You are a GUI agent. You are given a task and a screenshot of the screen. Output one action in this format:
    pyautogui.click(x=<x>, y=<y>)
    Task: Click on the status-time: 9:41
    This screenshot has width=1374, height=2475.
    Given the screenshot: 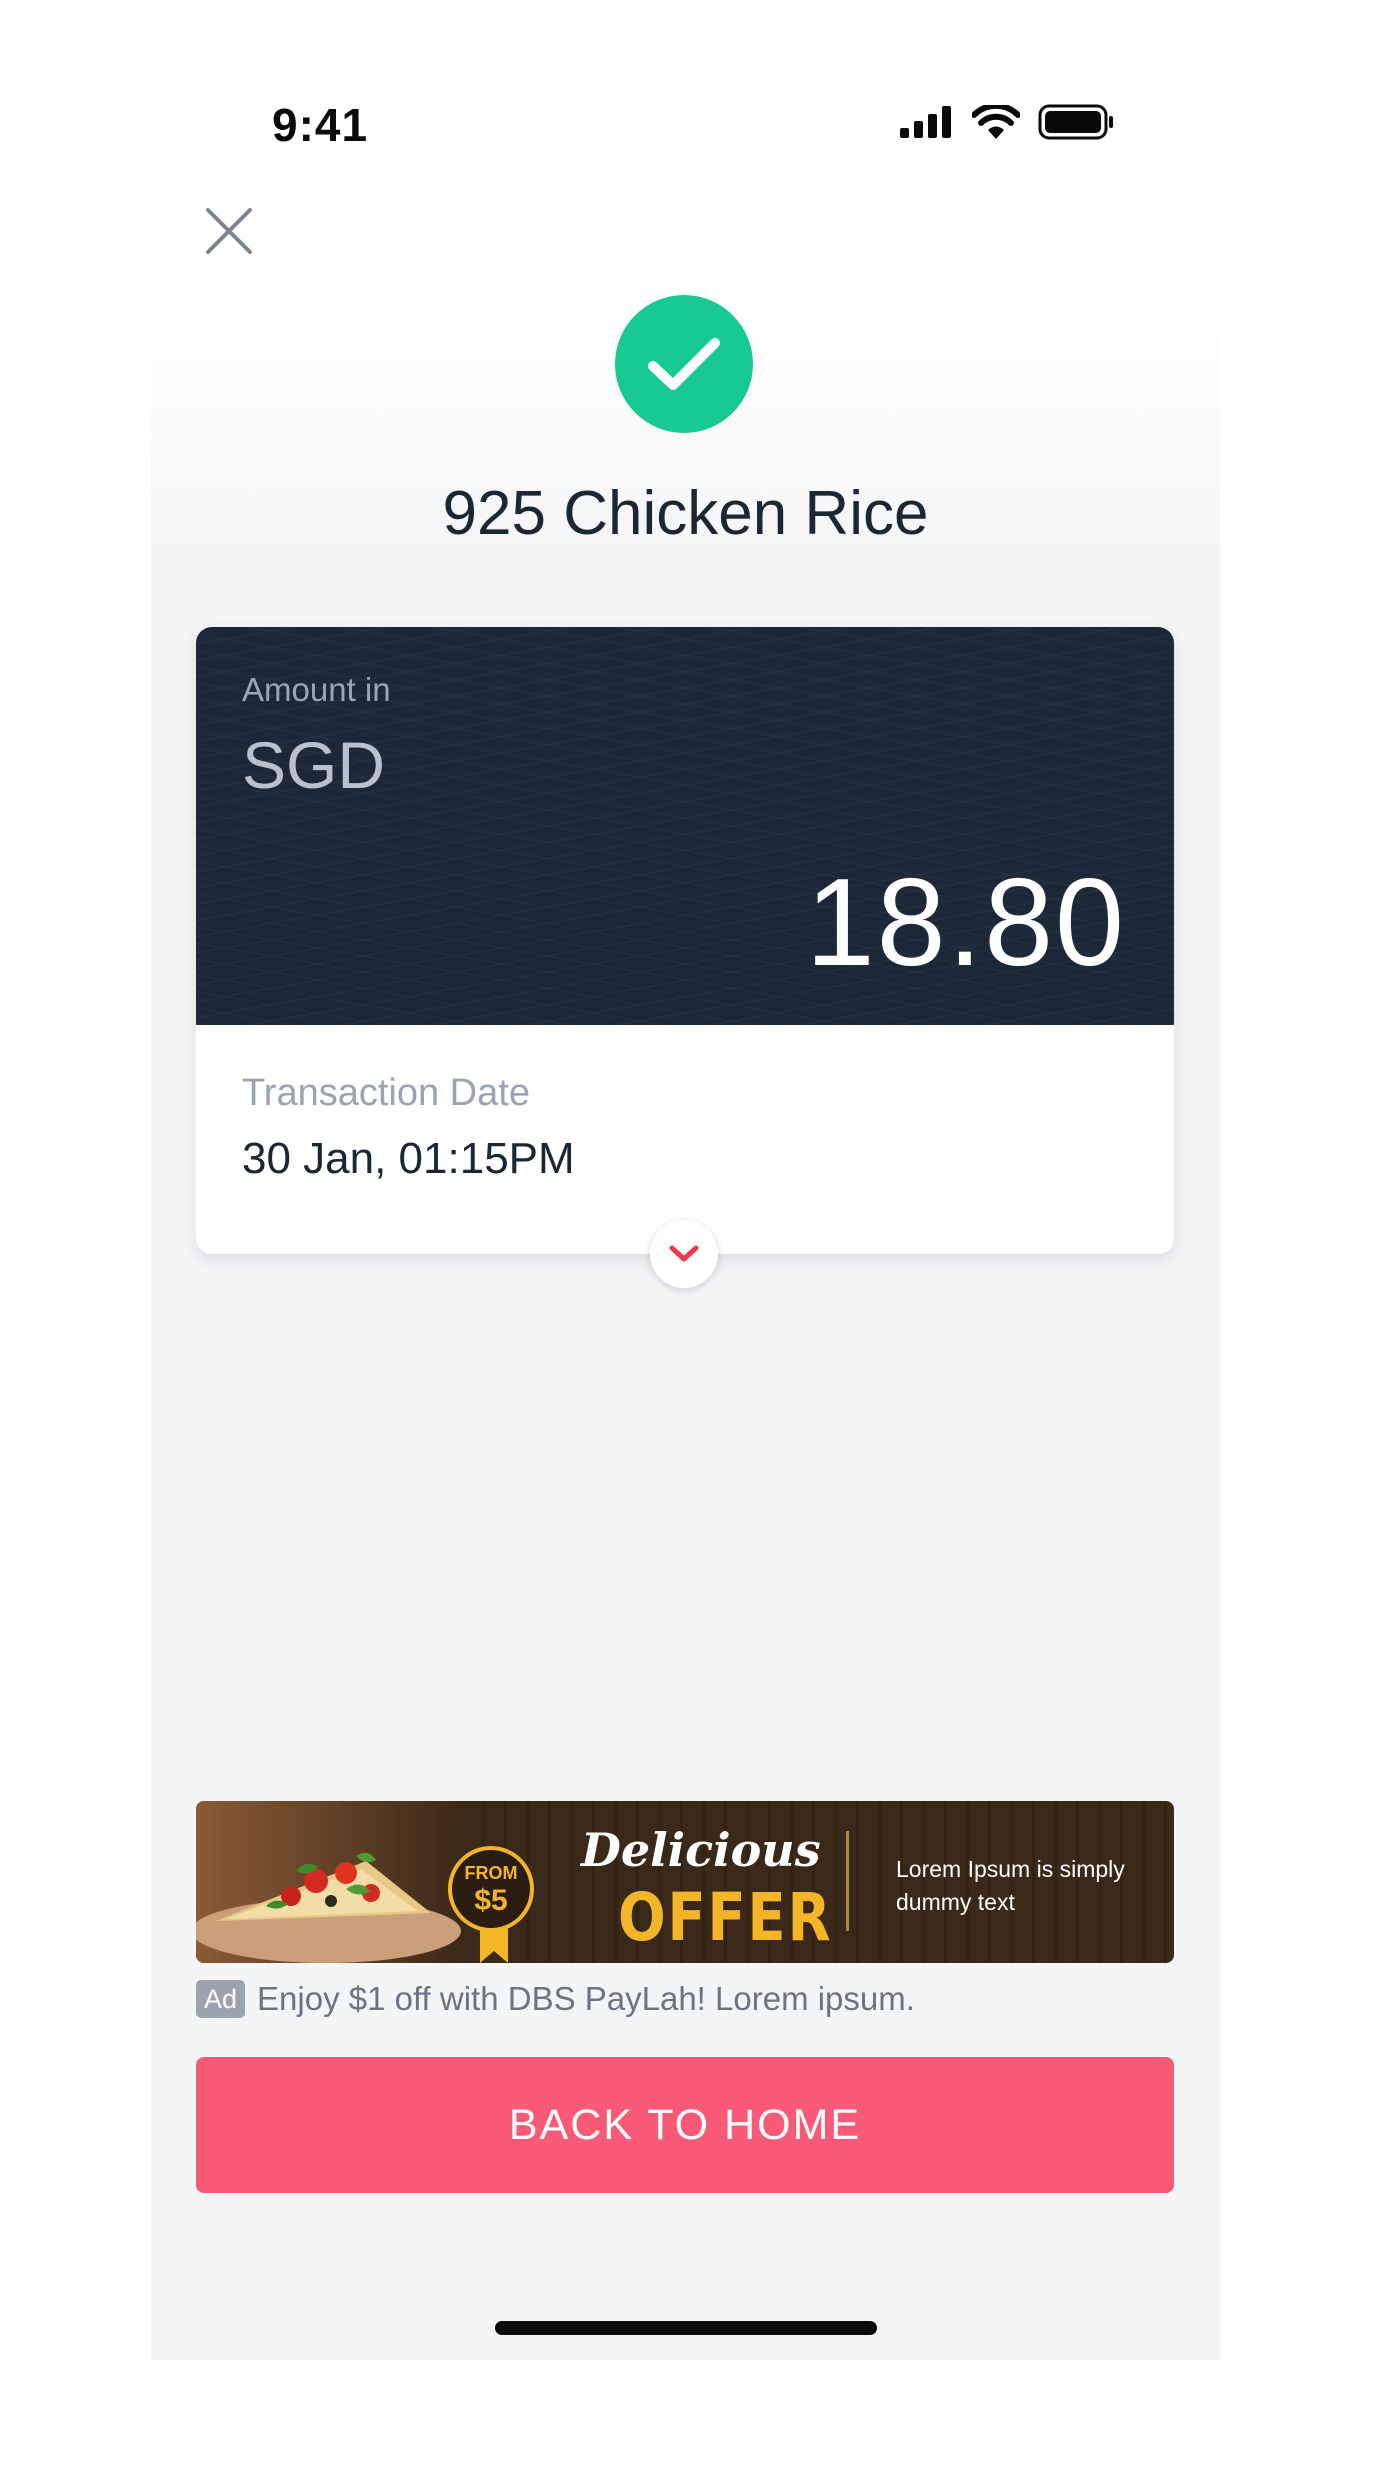 What is the action you would take?
    pyautogui.click(x=320, y=125)
    